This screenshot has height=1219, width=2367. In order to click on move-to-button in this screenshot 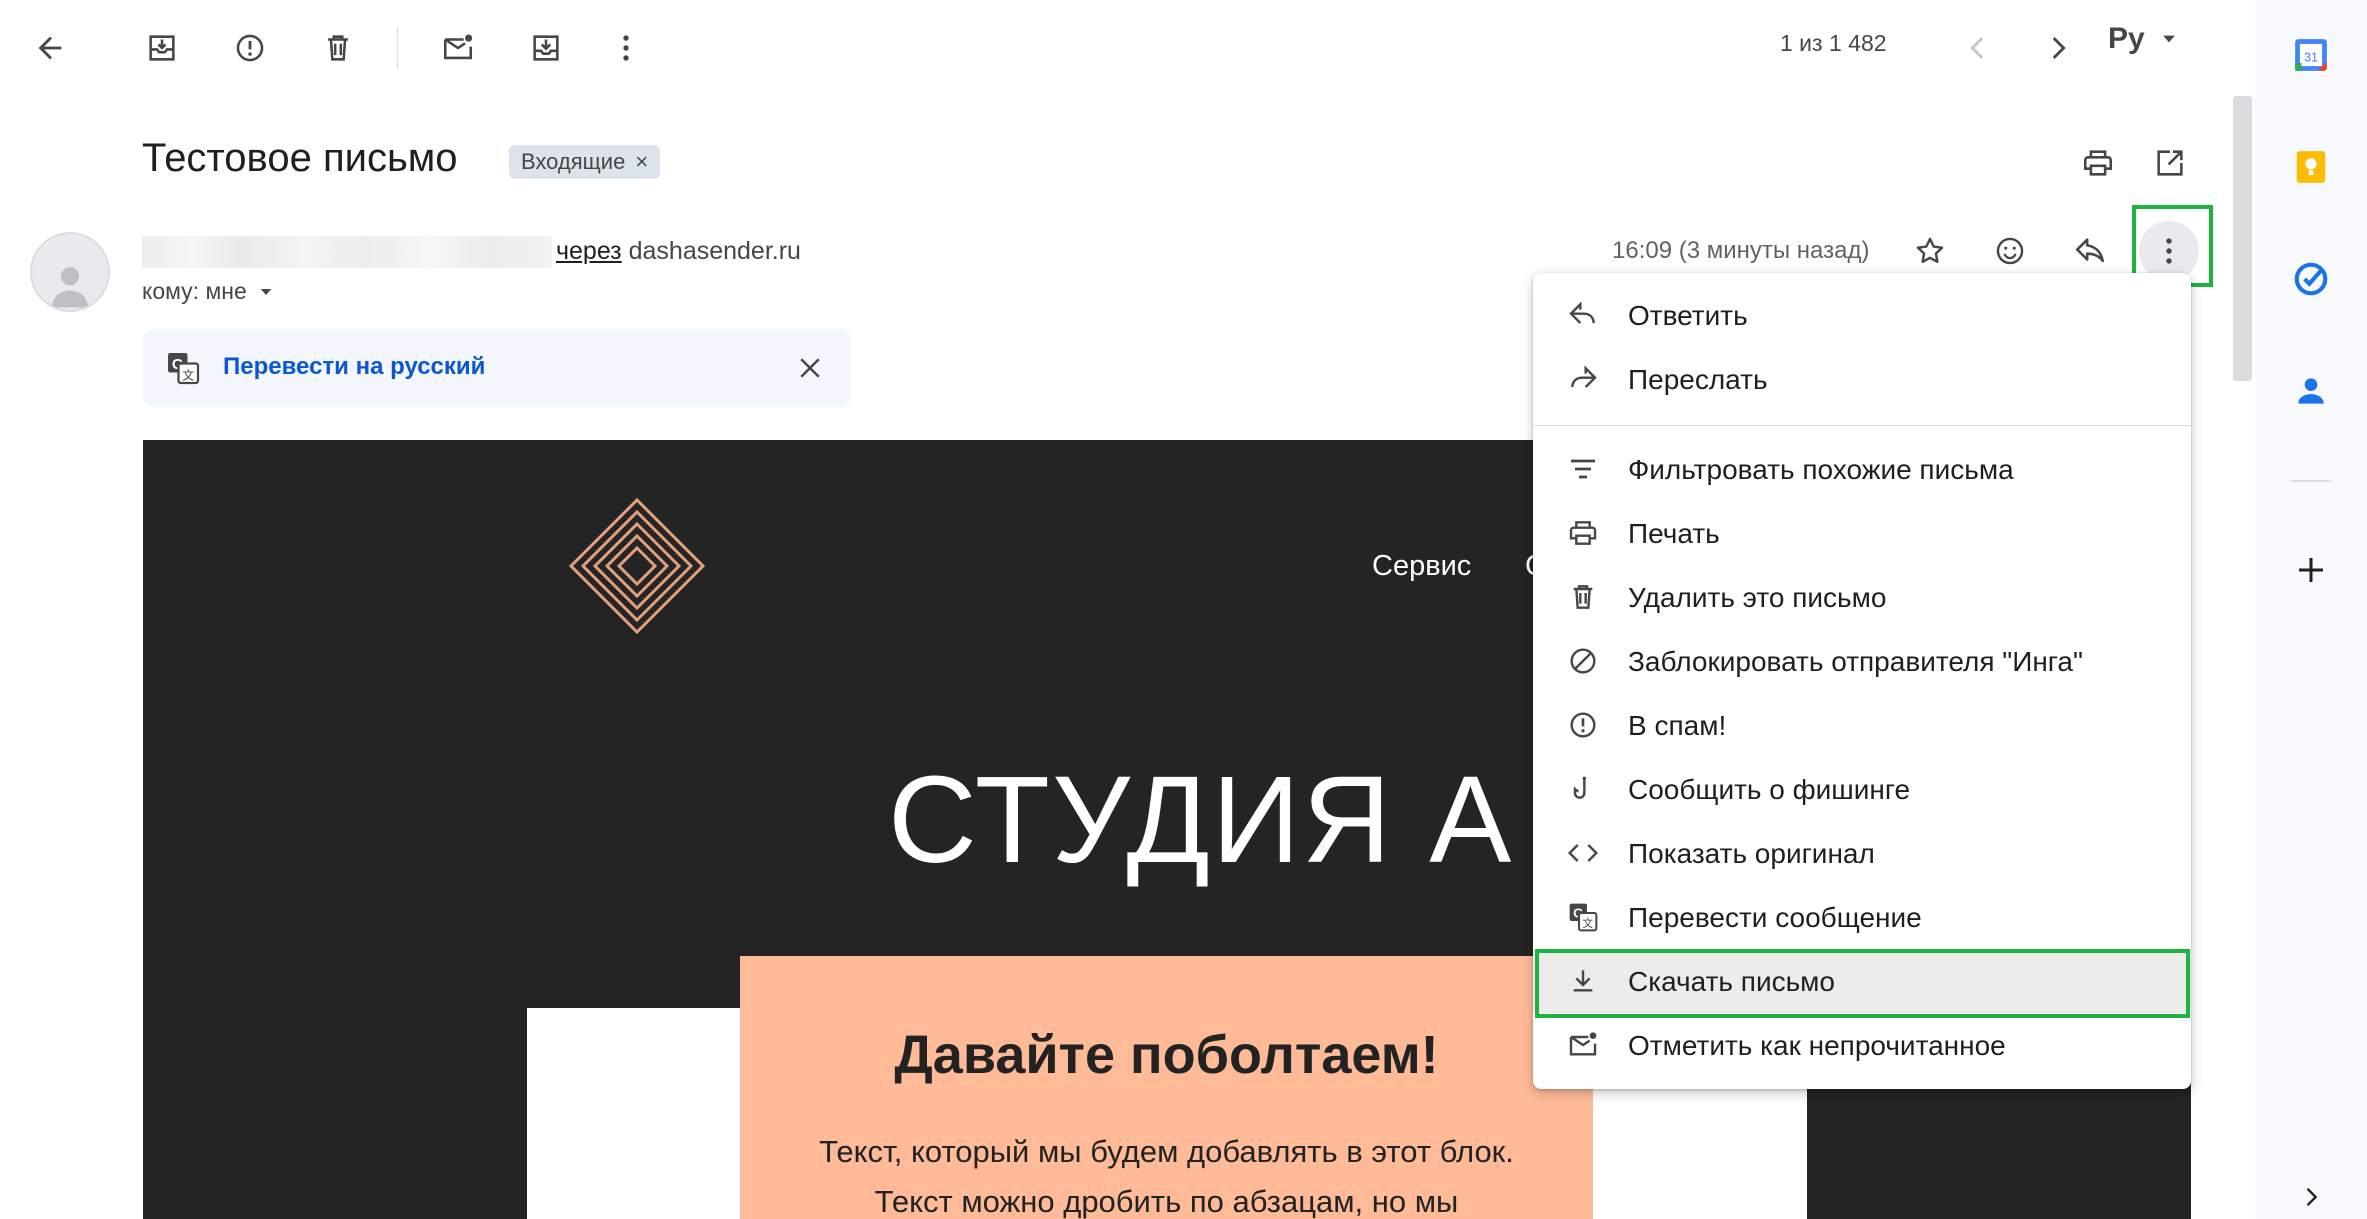, I will do `click(546, 48)`.